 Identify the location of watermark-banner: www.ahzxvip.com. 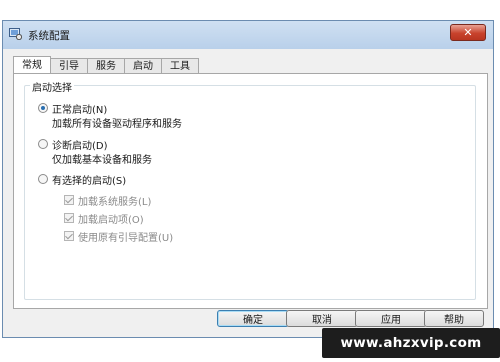
(411, 343).